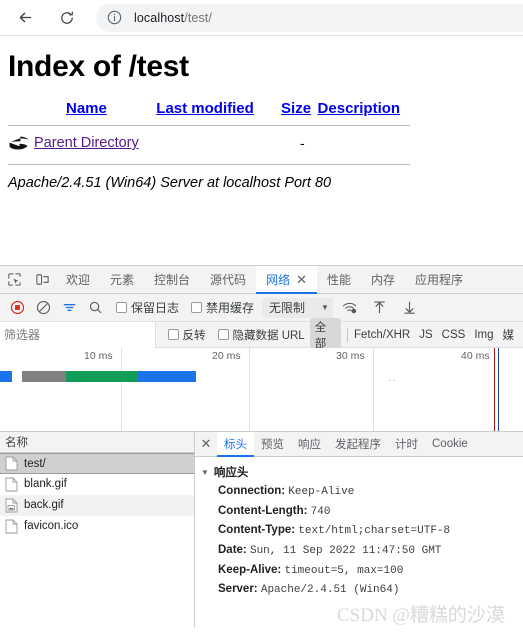 This screenshot has height=636, width=523. I want to click on disable-cache-checkbox: 禁用缓存, so click(220, 307).